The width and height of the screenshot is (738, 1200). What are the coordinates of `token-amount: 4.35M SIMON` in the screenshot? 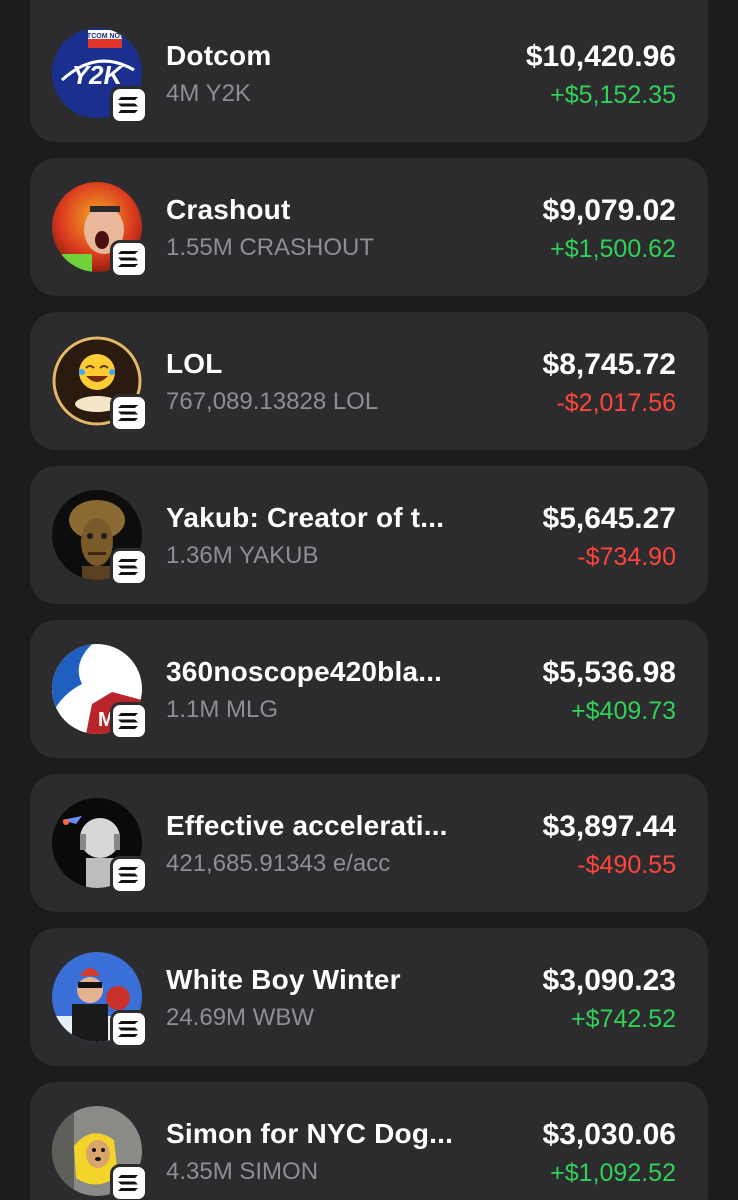 It's located at (242, 1171).